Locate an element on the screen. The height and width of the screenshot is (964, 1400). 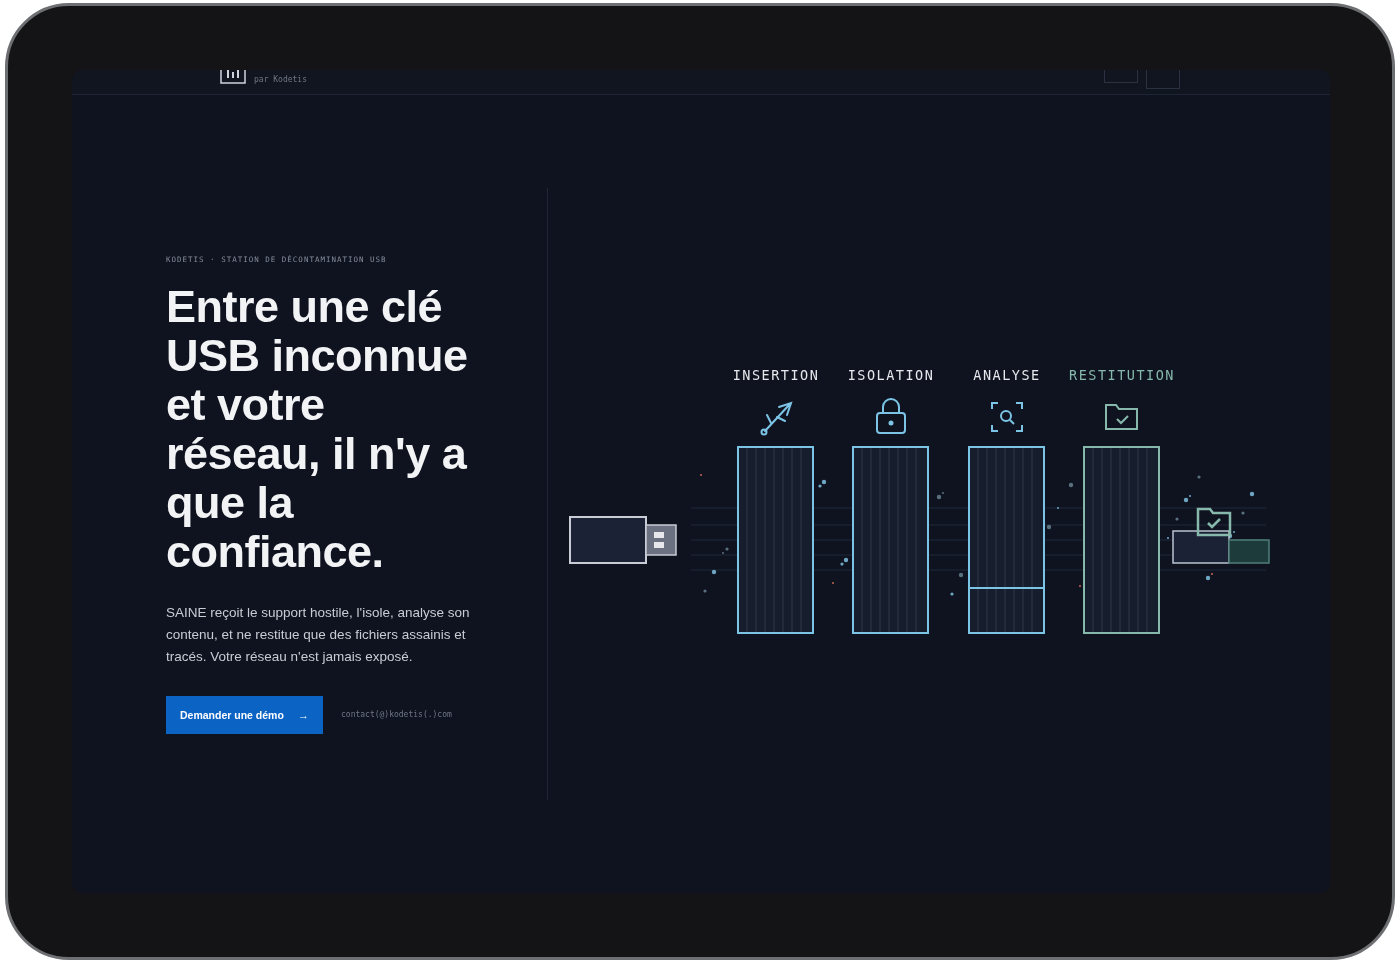
language-button is located at coordinates (1121, 76).